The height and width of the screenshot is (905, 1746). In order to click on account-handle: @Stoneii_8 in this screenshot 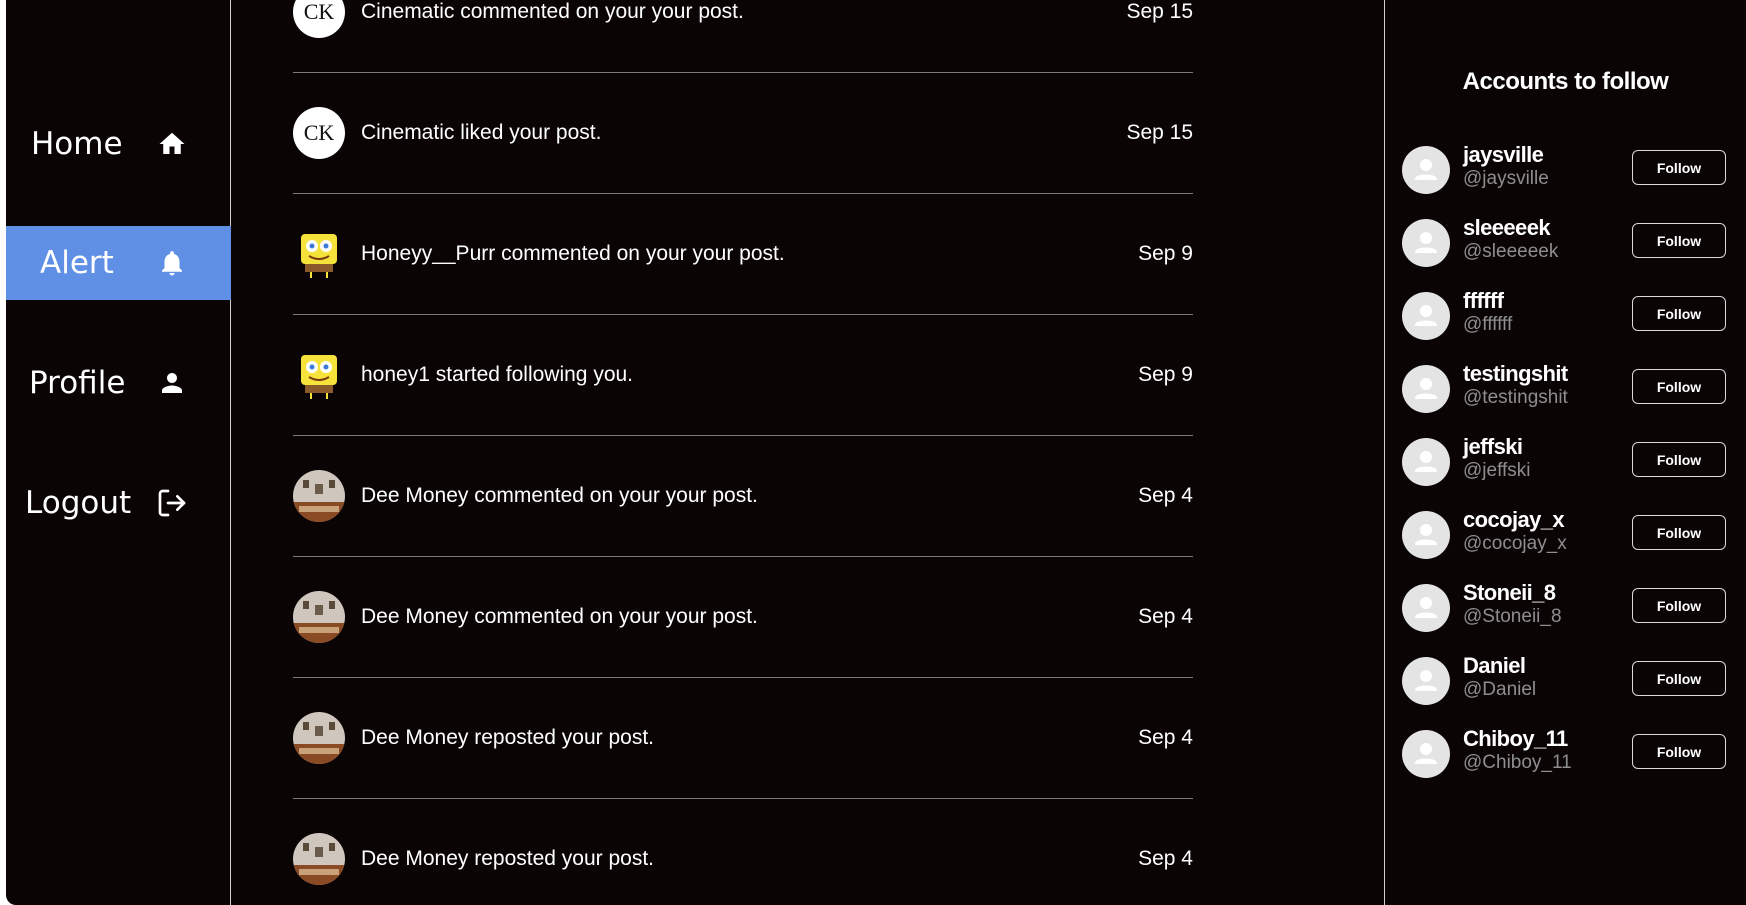, I will do `click(1512, 616)`.